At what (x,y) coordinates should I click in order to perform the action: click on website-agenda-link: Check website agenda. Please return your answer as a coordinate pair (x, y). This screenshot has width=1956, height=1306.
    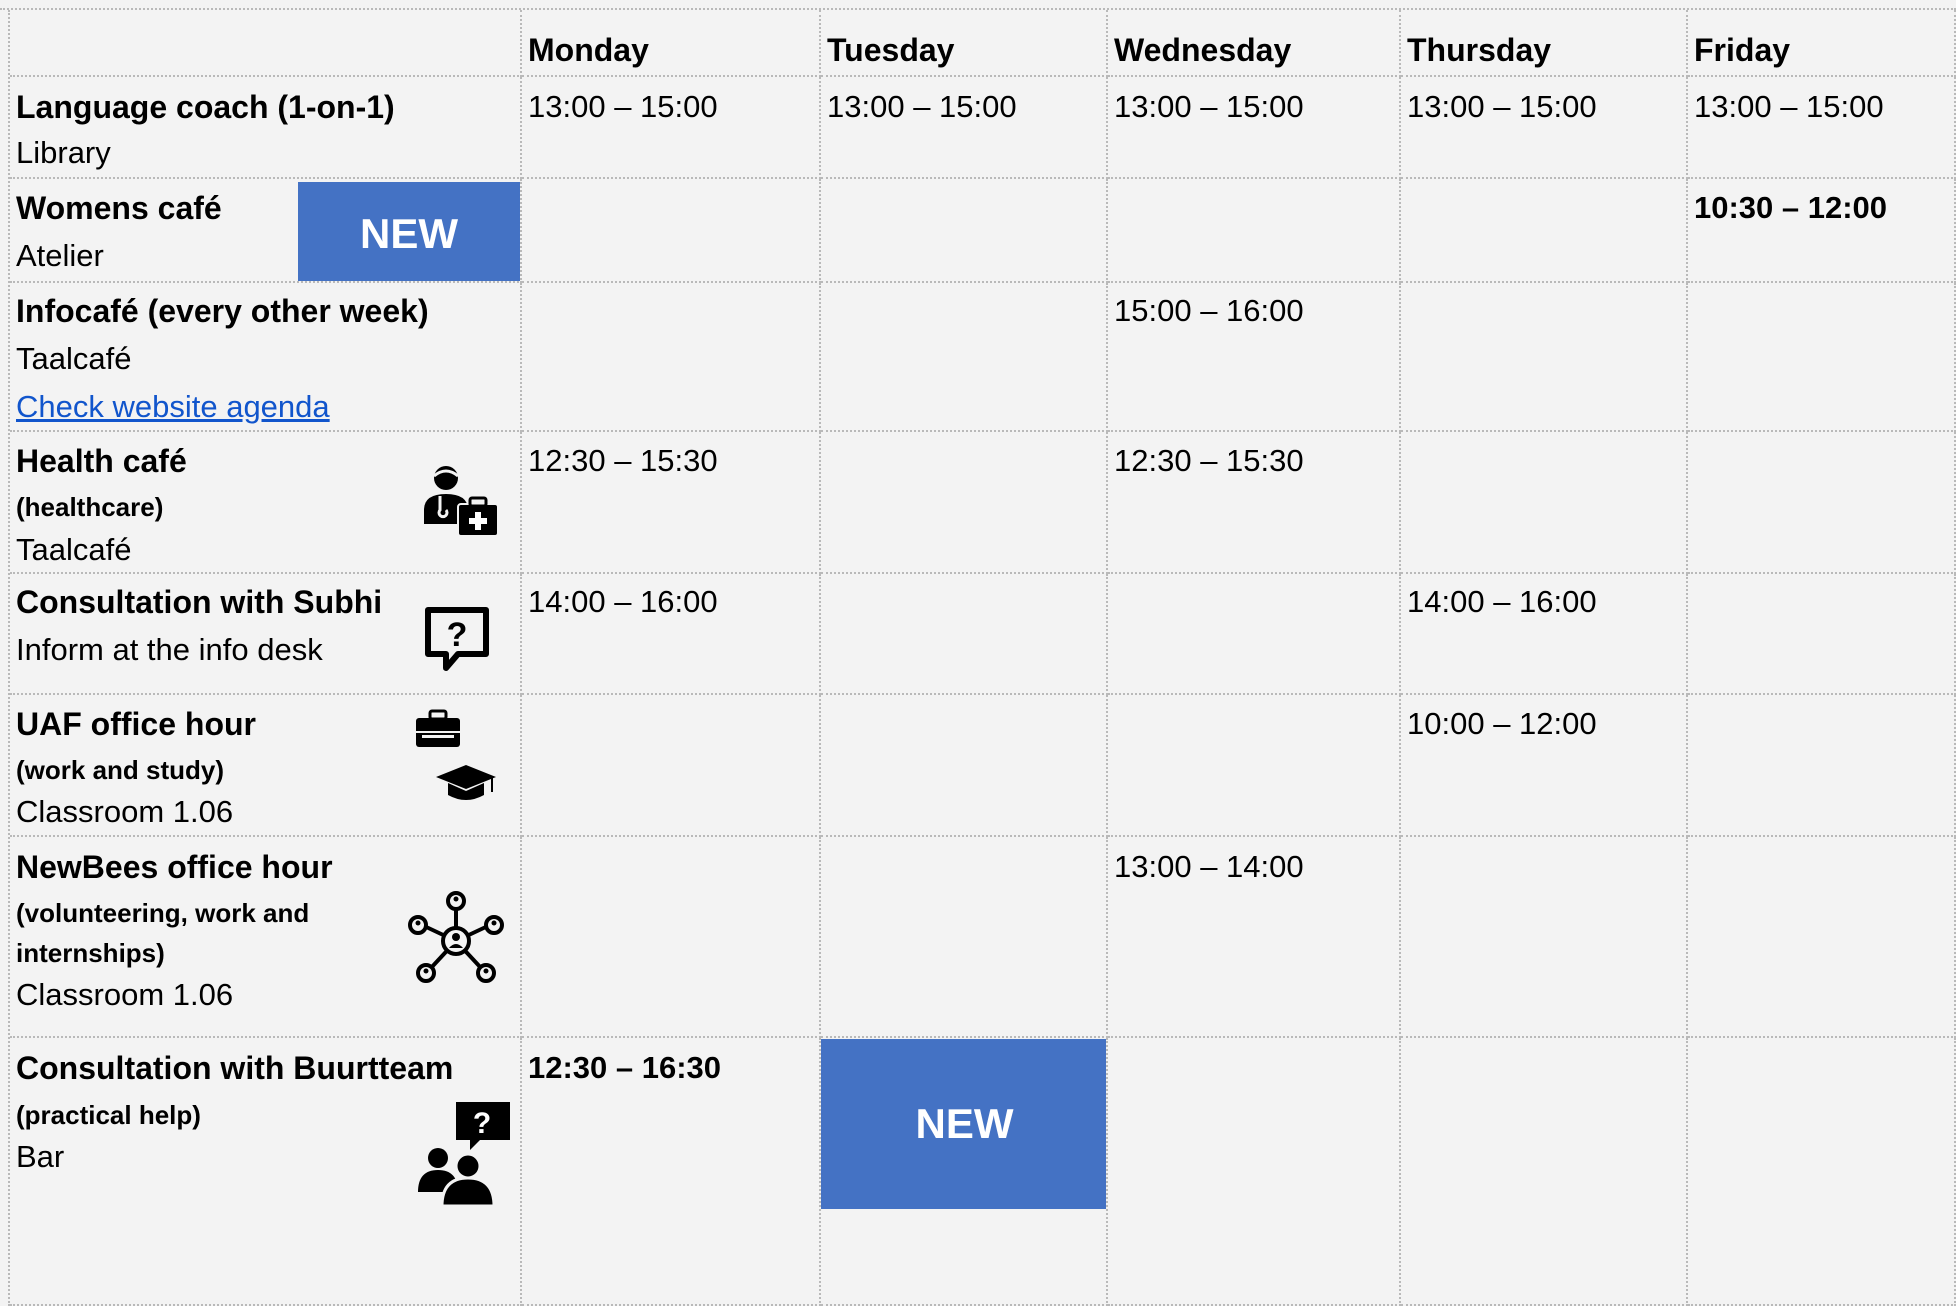
    Looking at the image, I should click on (173, 407).